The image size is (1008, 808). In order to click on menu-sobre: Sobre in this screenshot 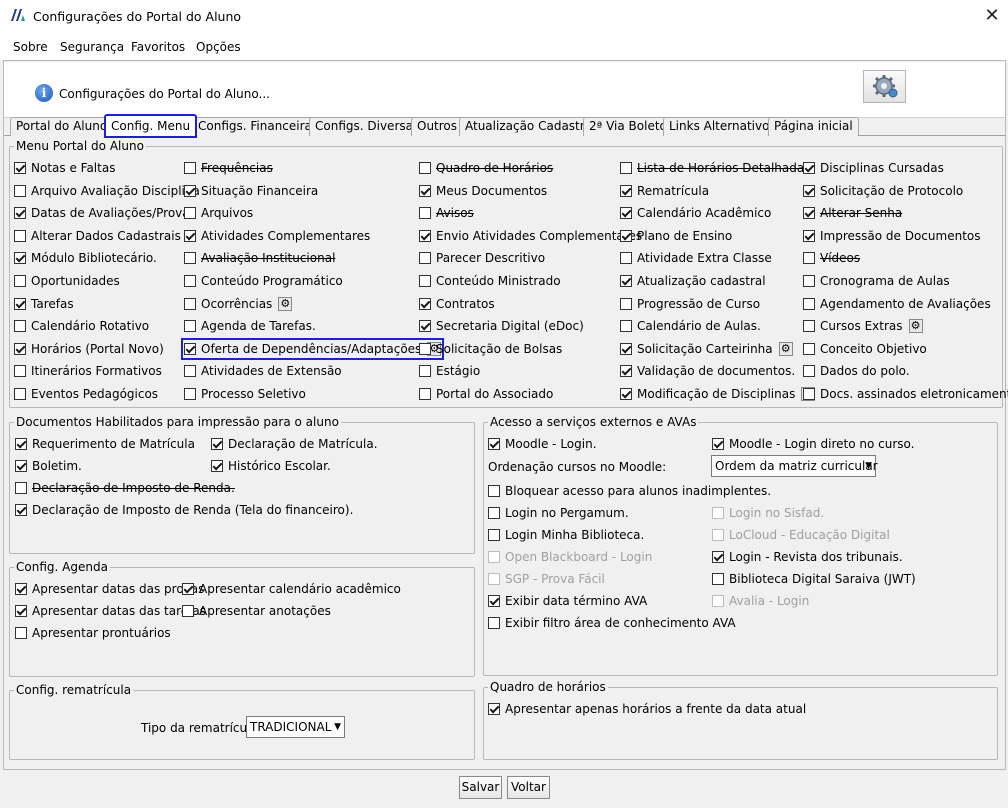, I will do `click(30, 47)`.